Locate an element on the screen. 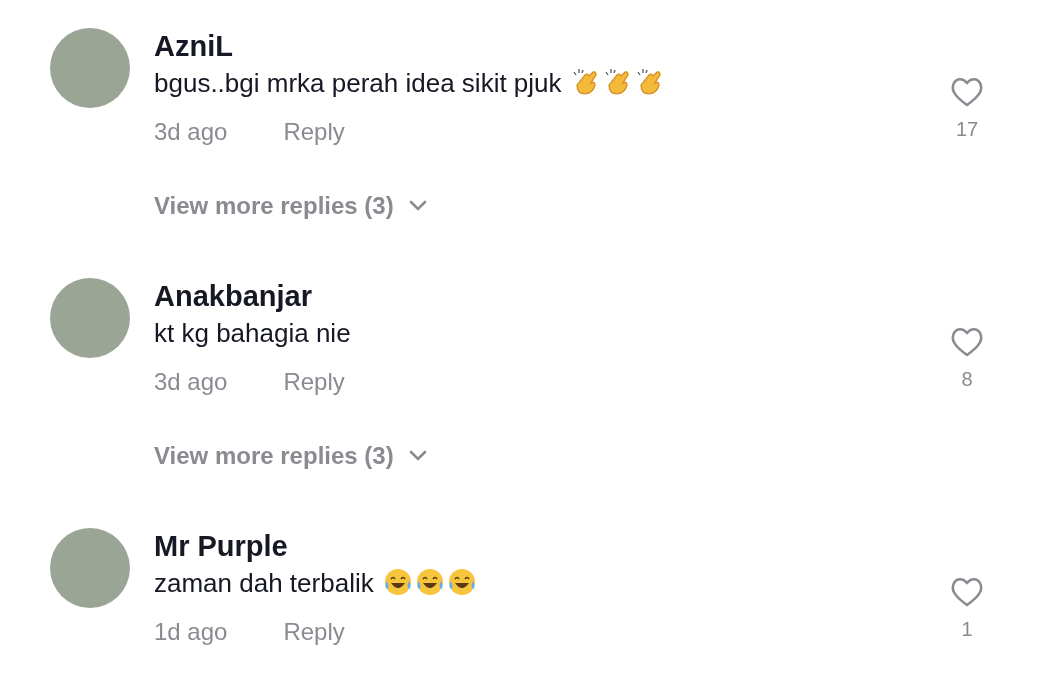  like-count: 17 is located at coordinates (967, 129).